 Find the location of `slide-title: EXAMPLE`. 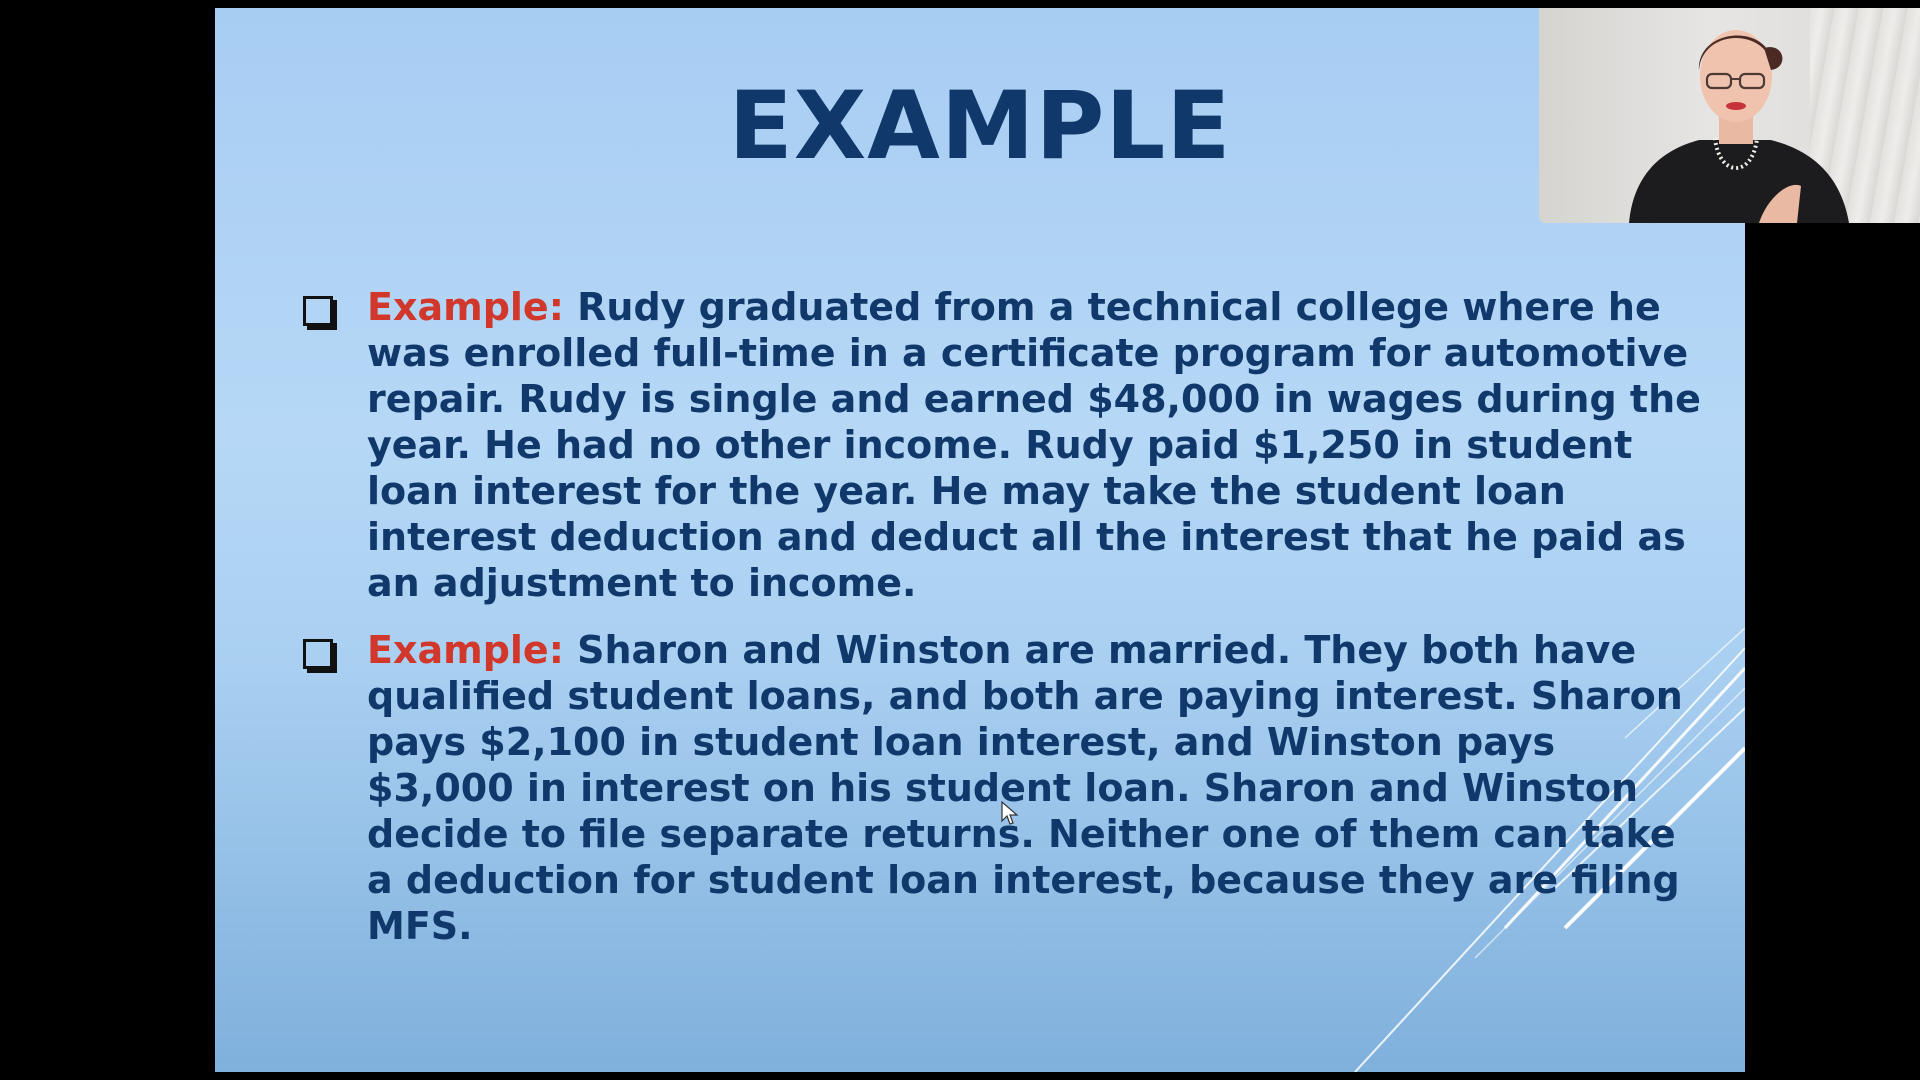

slide-title: EXAMPLE is located at coordinates (980, 126).